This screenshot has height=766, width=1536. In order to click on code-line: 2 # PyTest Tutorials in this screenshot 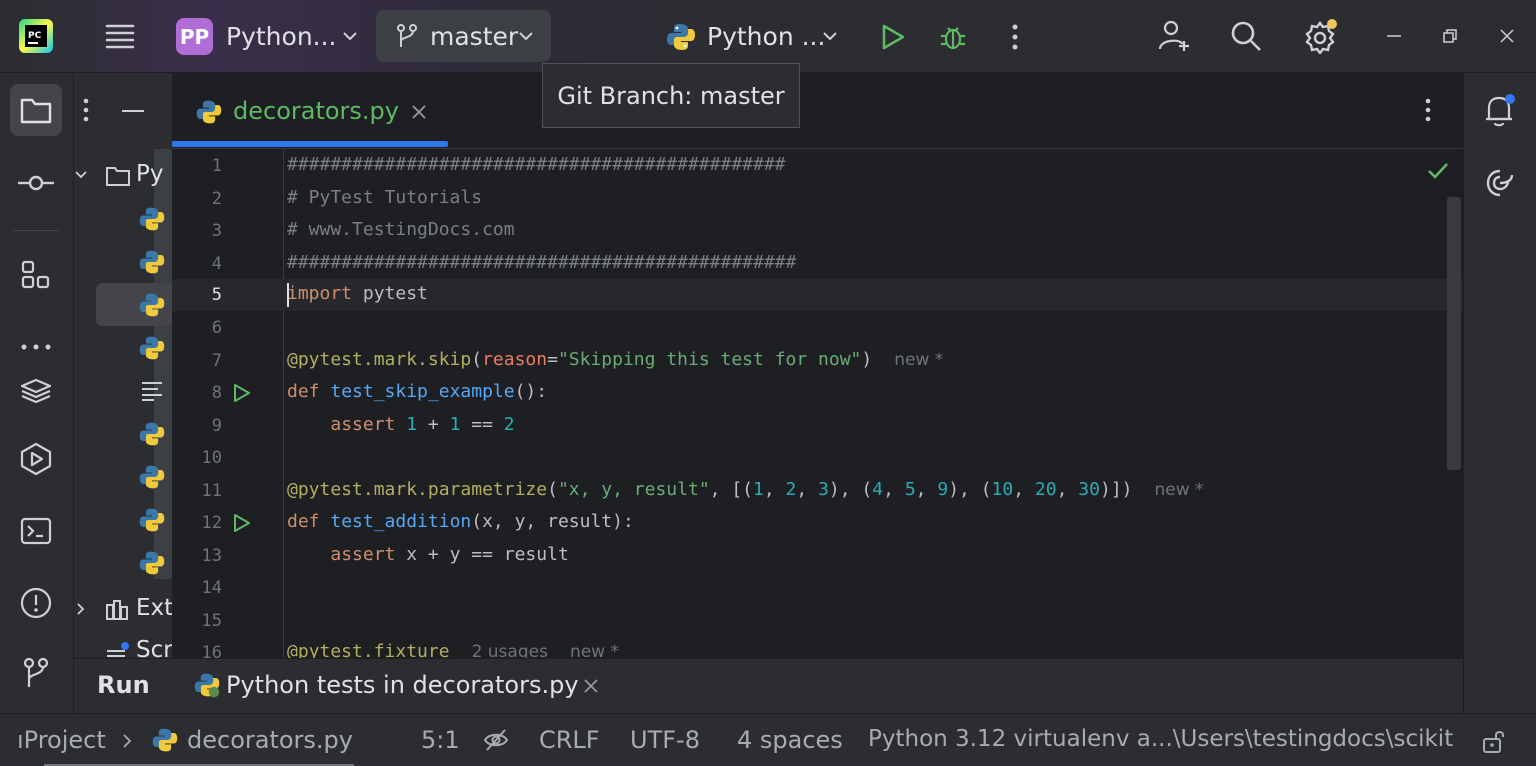, I will do `click(817, 199)`.